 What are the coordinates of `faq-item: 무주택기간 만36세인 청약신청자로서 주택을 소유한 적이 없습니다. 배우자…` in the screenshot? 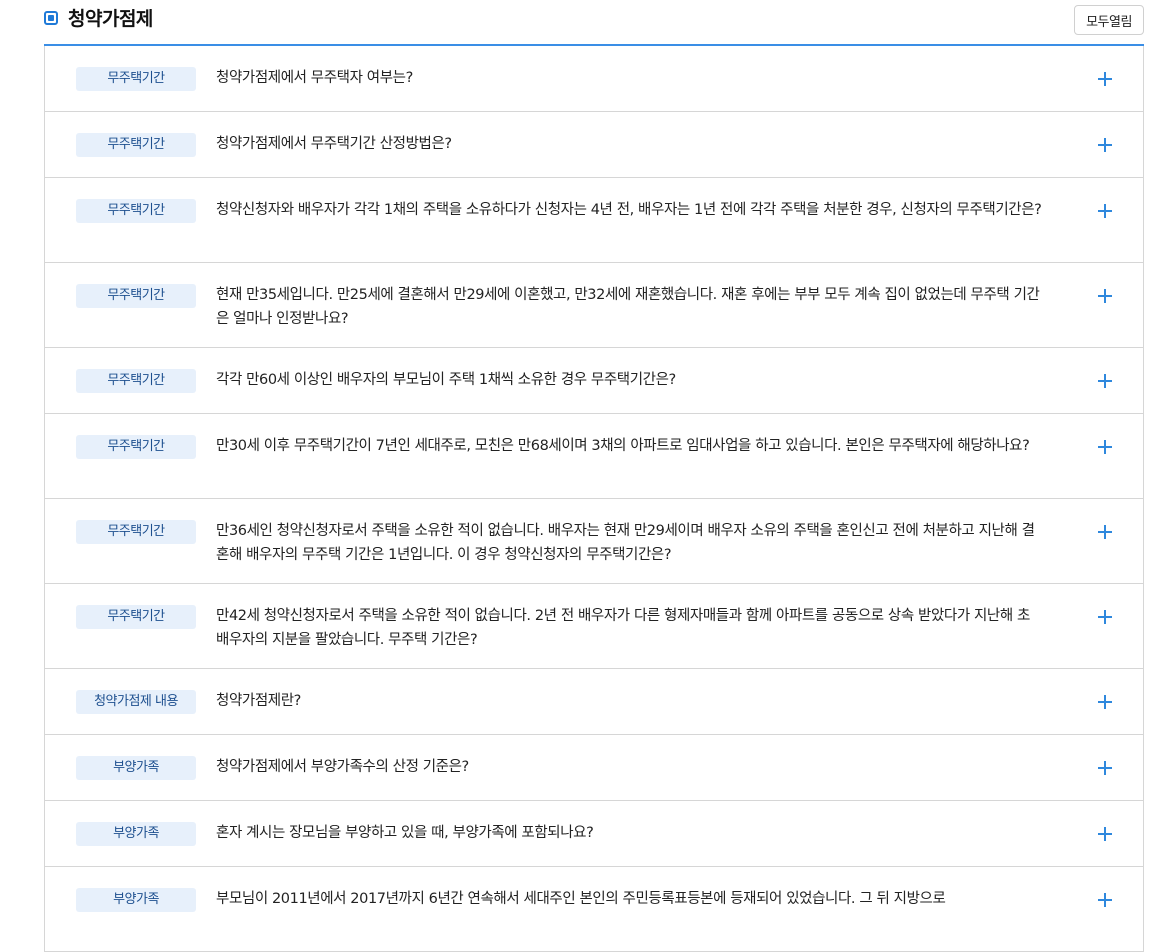 It's located at (594, 541).